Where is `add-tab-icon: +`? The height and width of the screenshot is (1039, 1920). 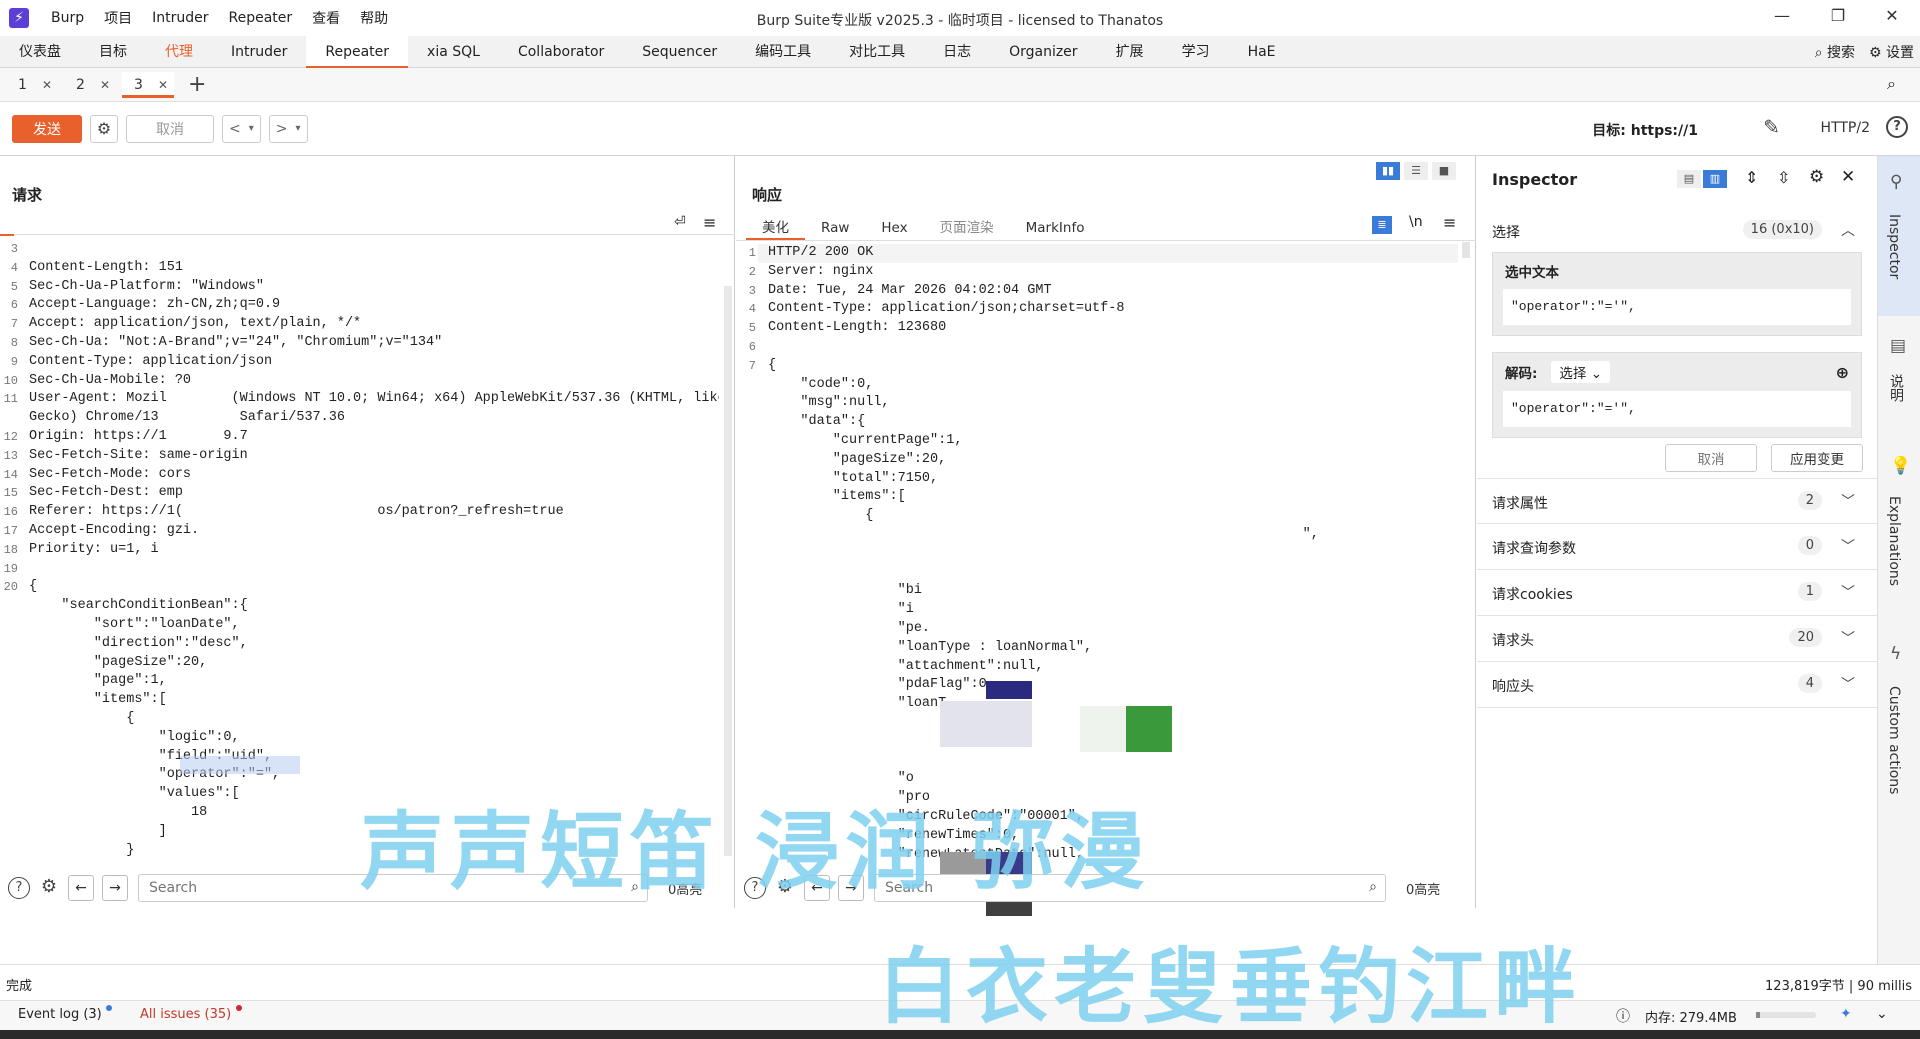 add-tab-icon: + is located at coordinates (197, 84).